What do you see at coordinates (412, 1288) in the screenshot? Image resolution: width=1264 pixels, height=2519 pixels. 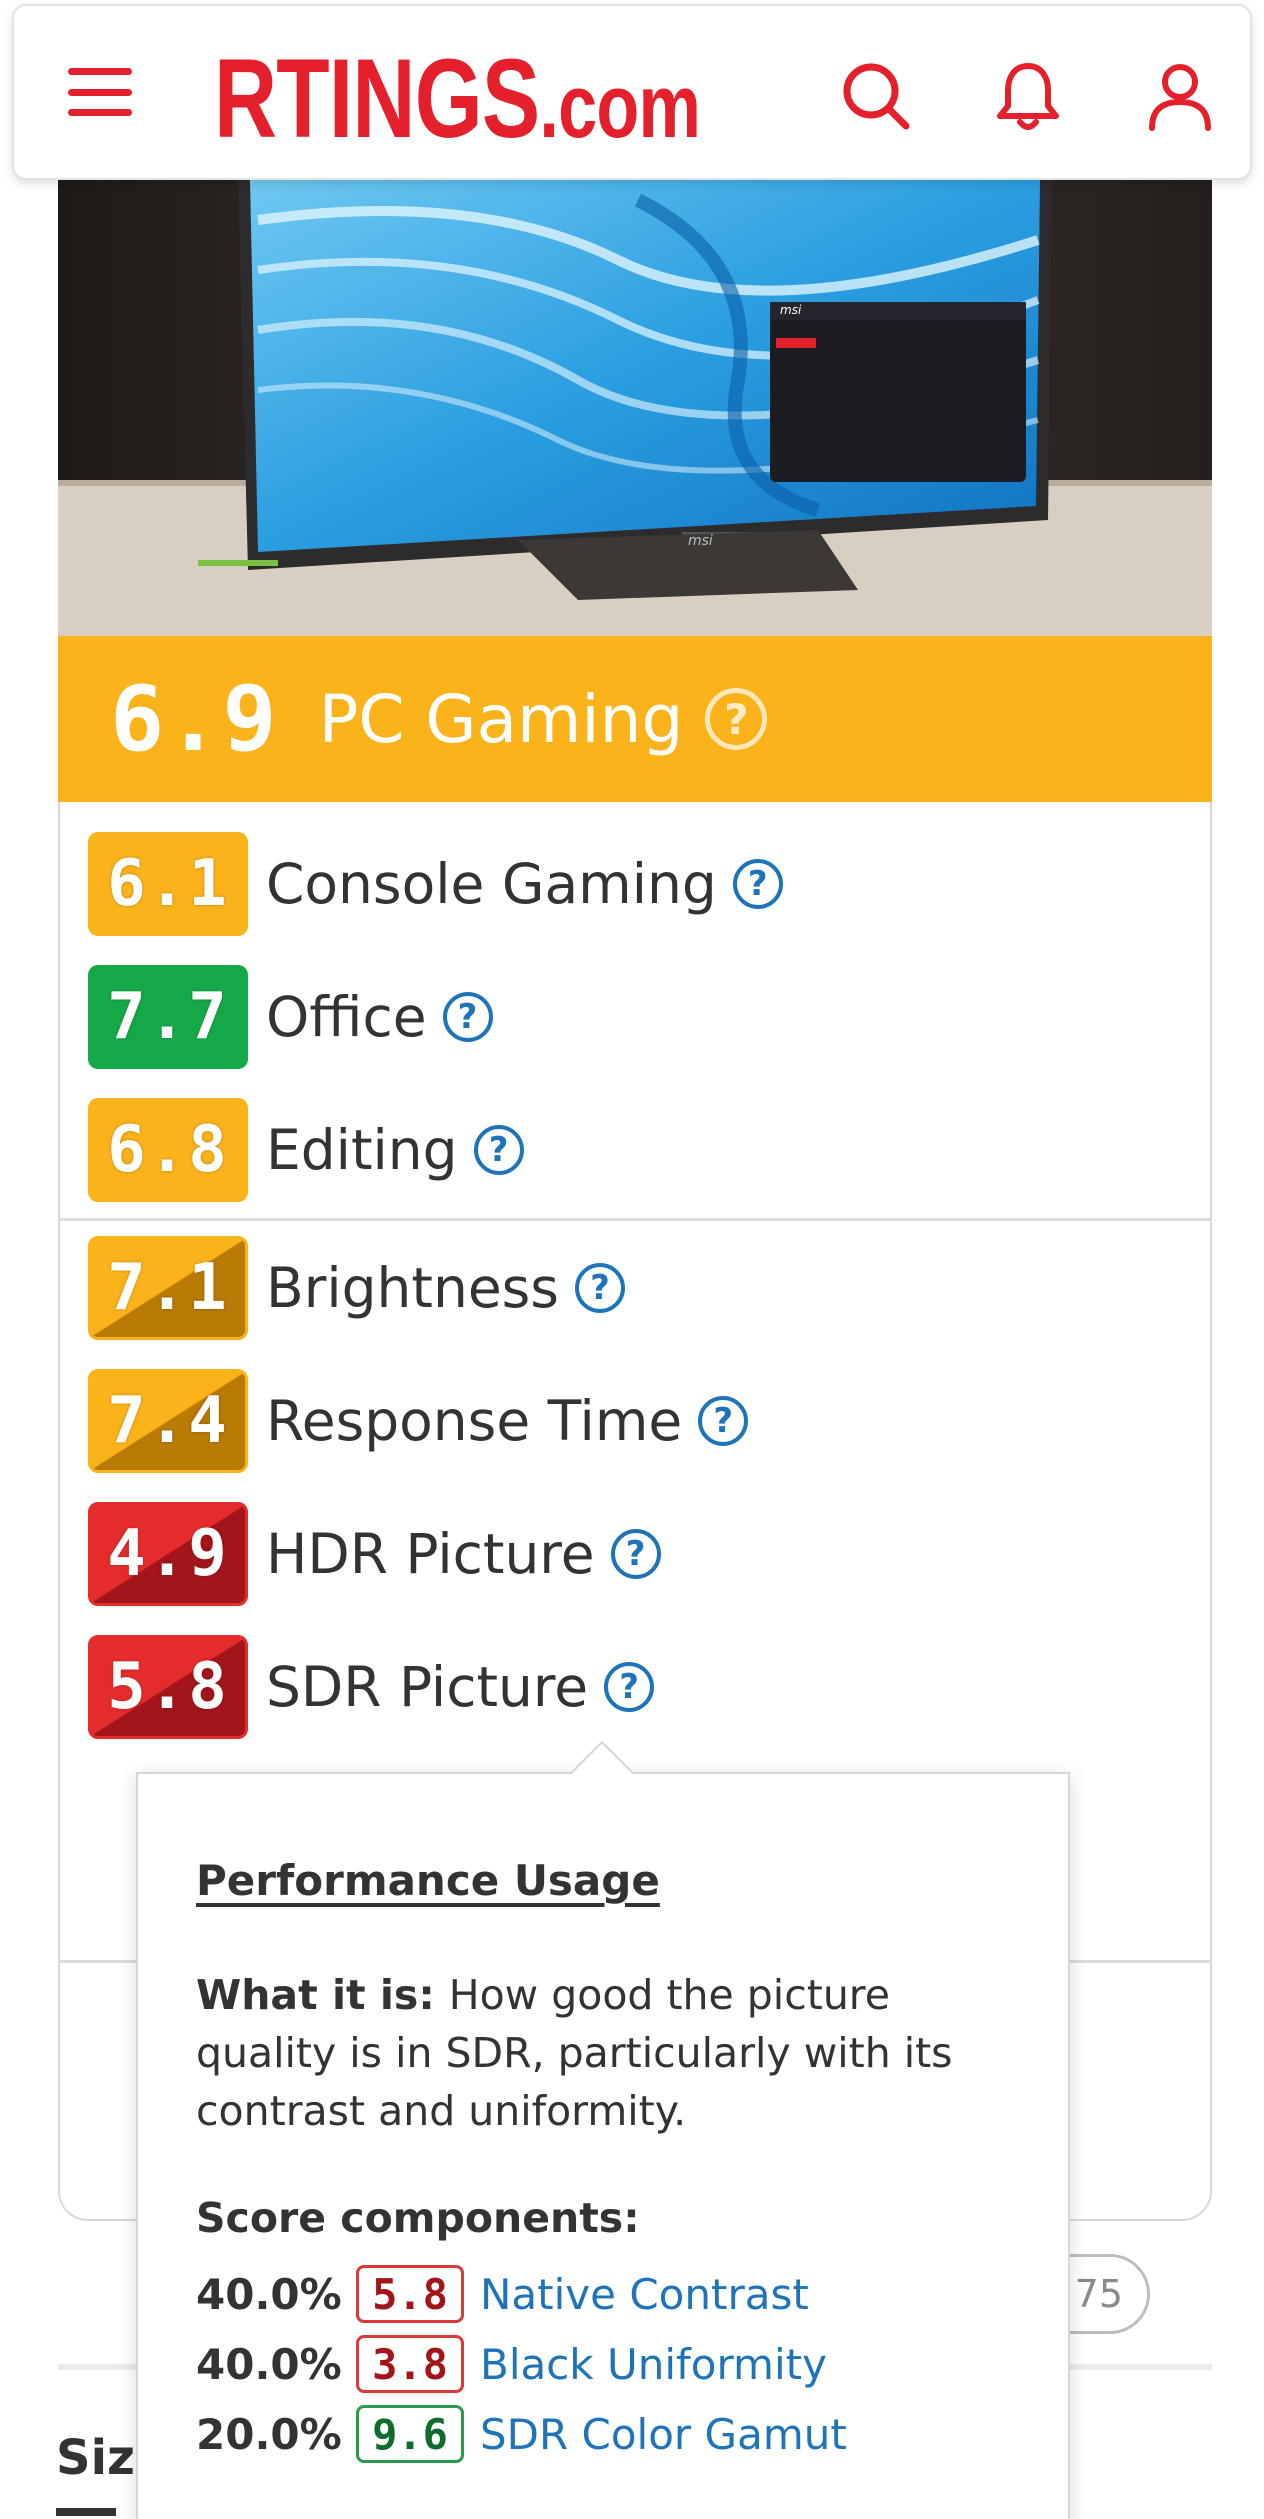 I see `performance-label: Brightness` at bounding box center [412, 1288].